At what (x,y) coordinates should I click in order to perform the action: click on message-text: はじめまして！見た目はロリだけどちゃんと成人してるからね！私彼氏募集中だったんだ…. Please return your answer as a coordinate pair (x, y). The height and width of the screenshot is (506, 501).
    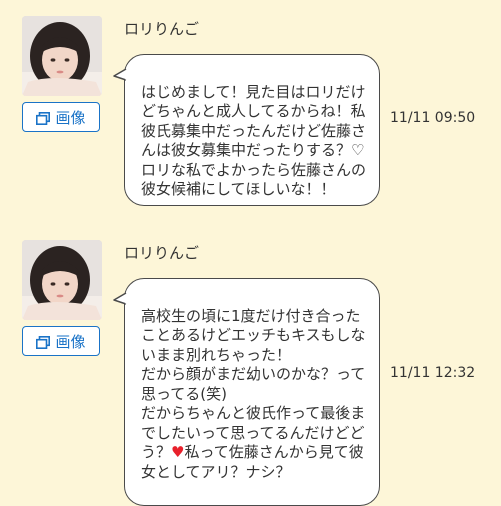
    Looking at the image, I should click on (254, 140).